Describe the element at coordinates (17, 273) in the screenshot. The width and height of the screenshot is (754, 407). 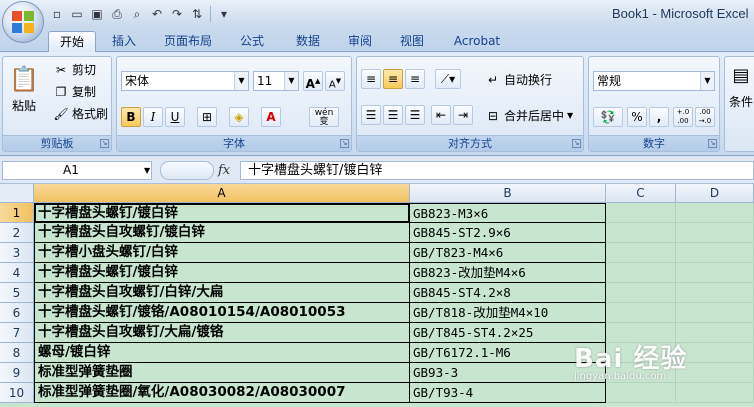
I see `row-header: 4` at that location.